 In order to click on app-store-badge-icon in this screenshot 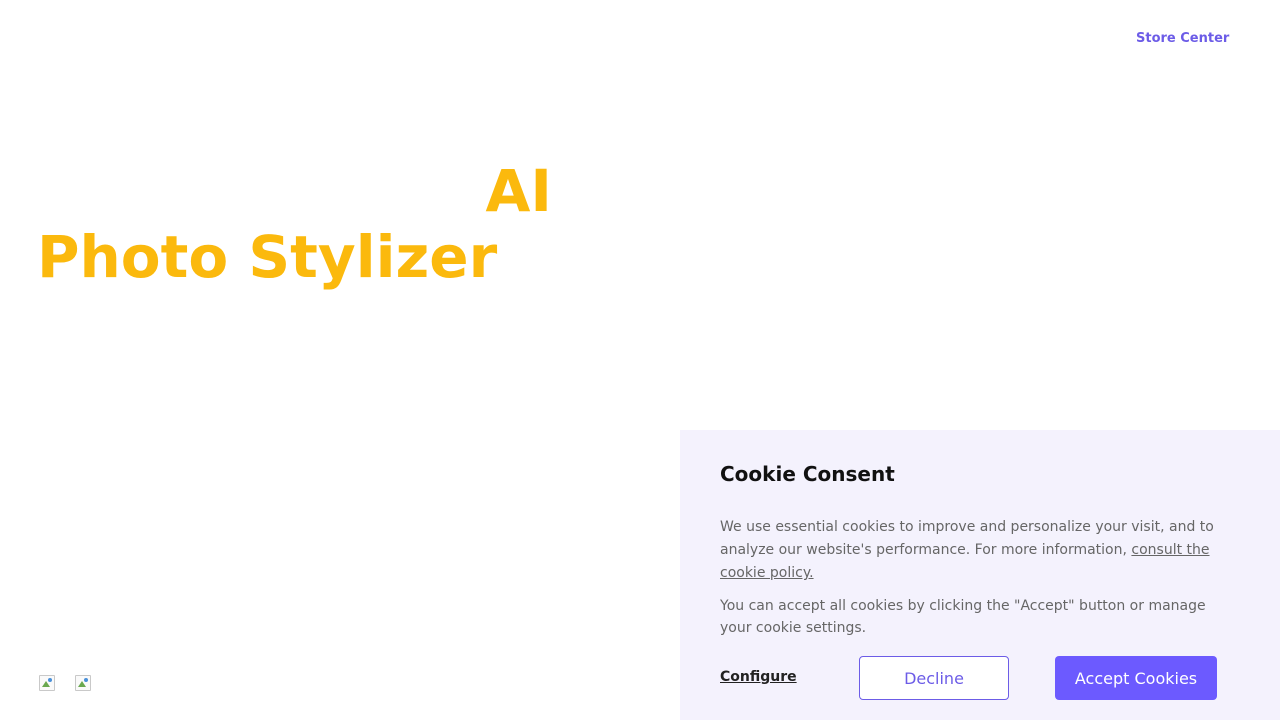, I will do `click(47, 683)`.